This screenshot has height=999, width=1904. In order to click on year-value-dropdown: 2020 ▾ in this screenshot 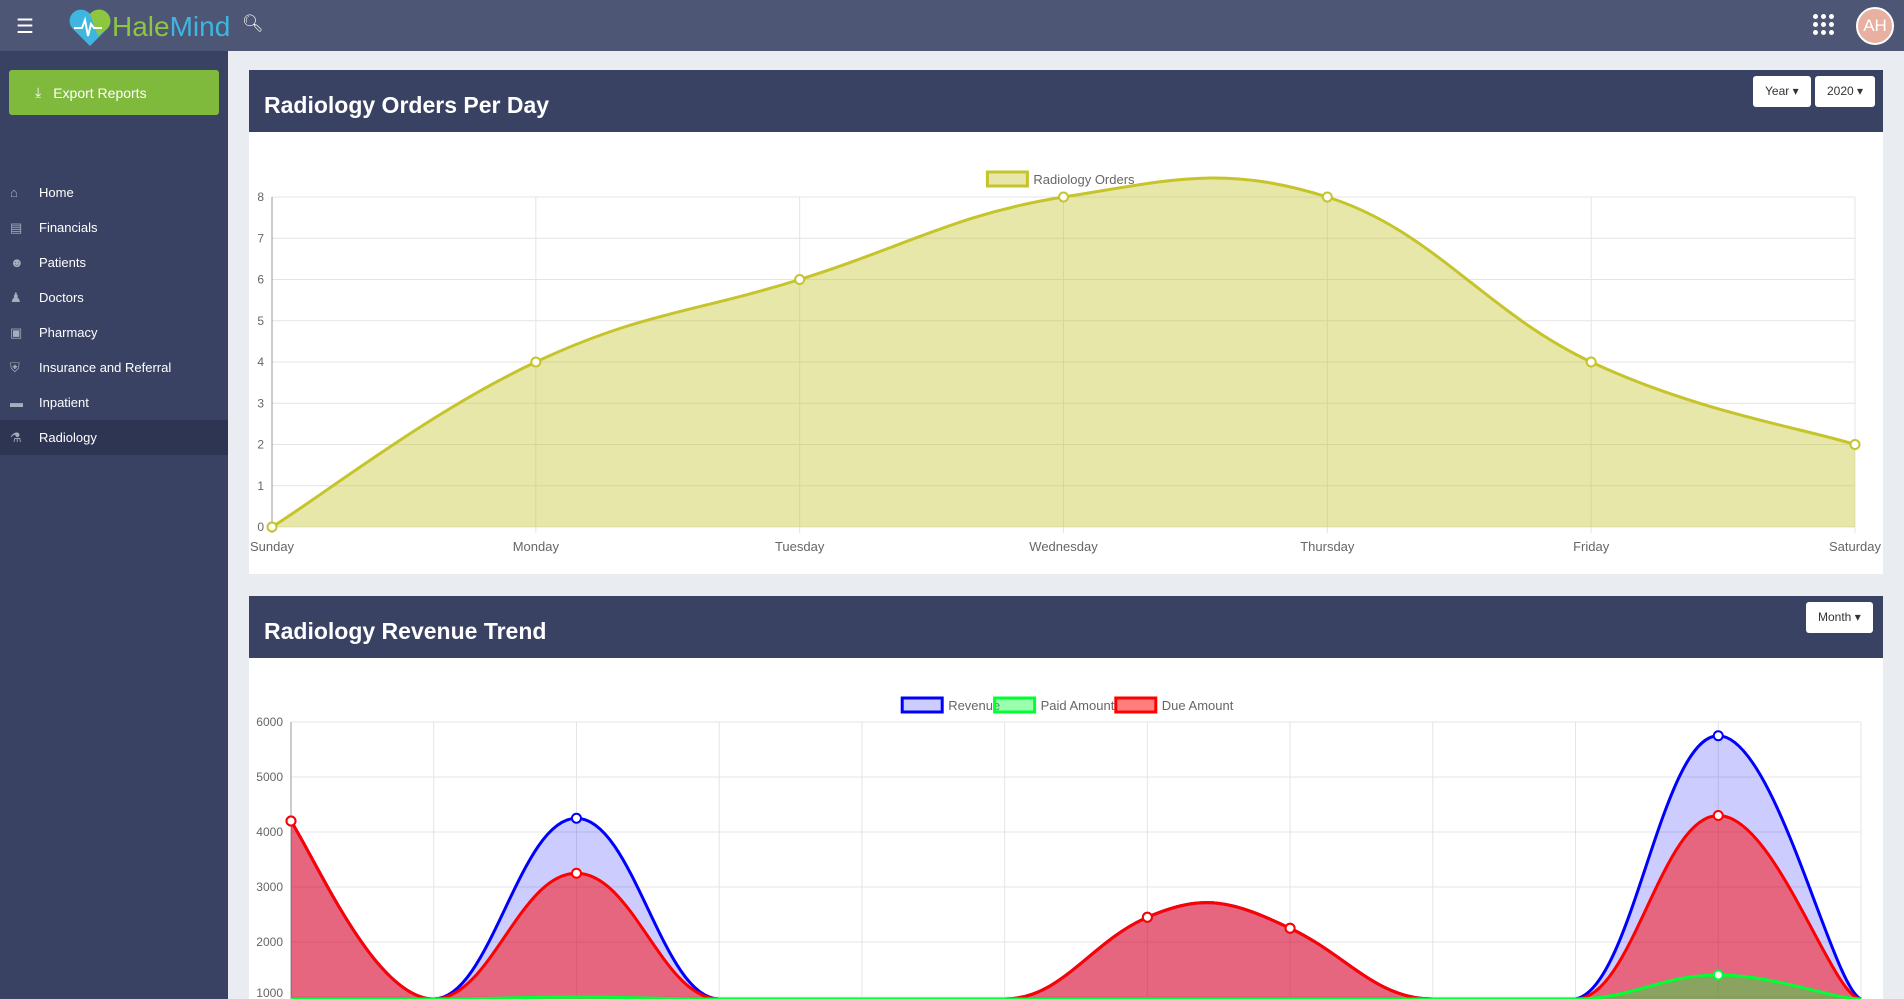, I will do `click(1845, 91)`.